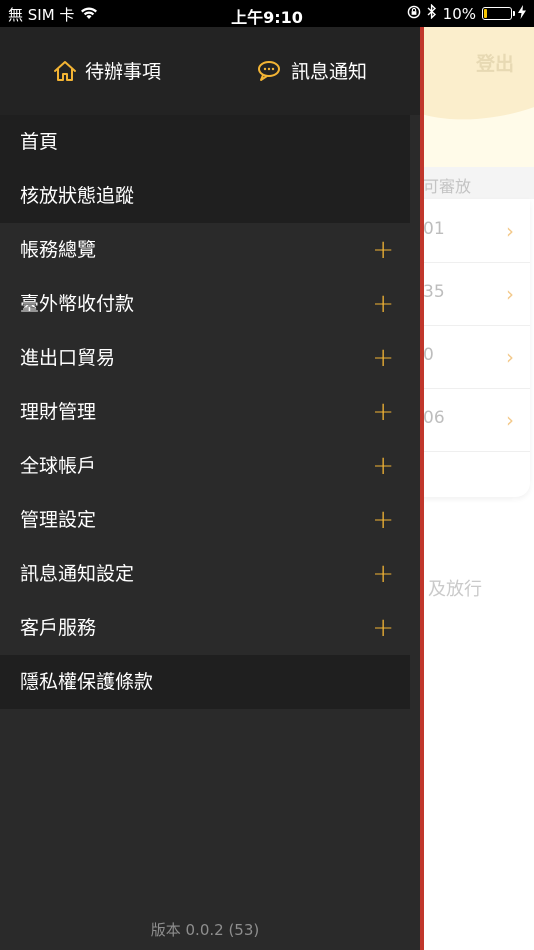 The image size is (534, 950). Describe the element at coordinates (77, 196) in the screenshot. I see `menu-item-label: 核放狀態追蹤` at that location.